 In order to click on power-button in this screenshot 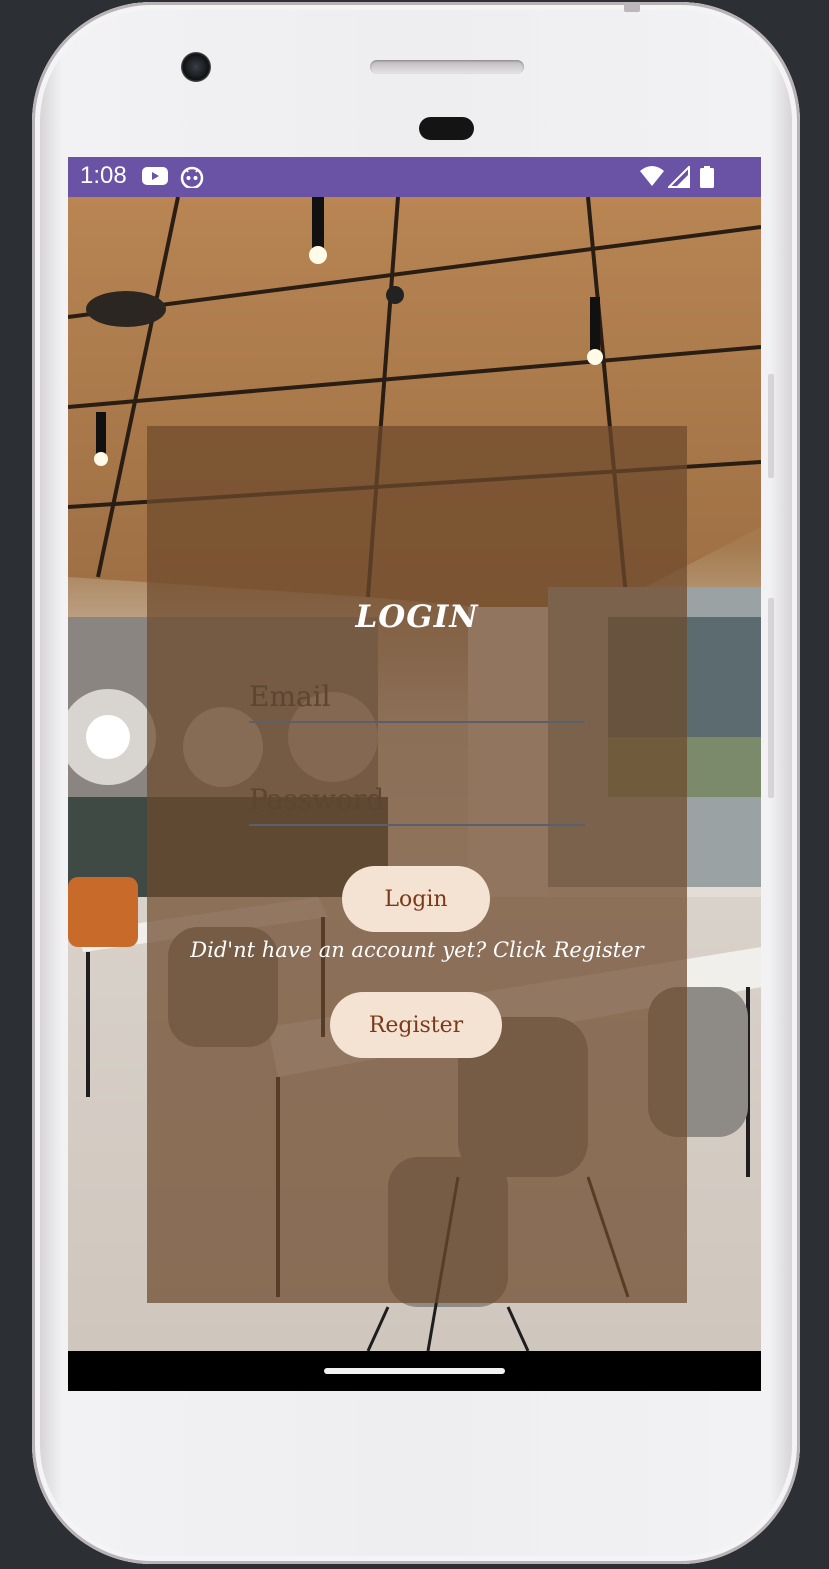, I will do `click(632, 7)`.